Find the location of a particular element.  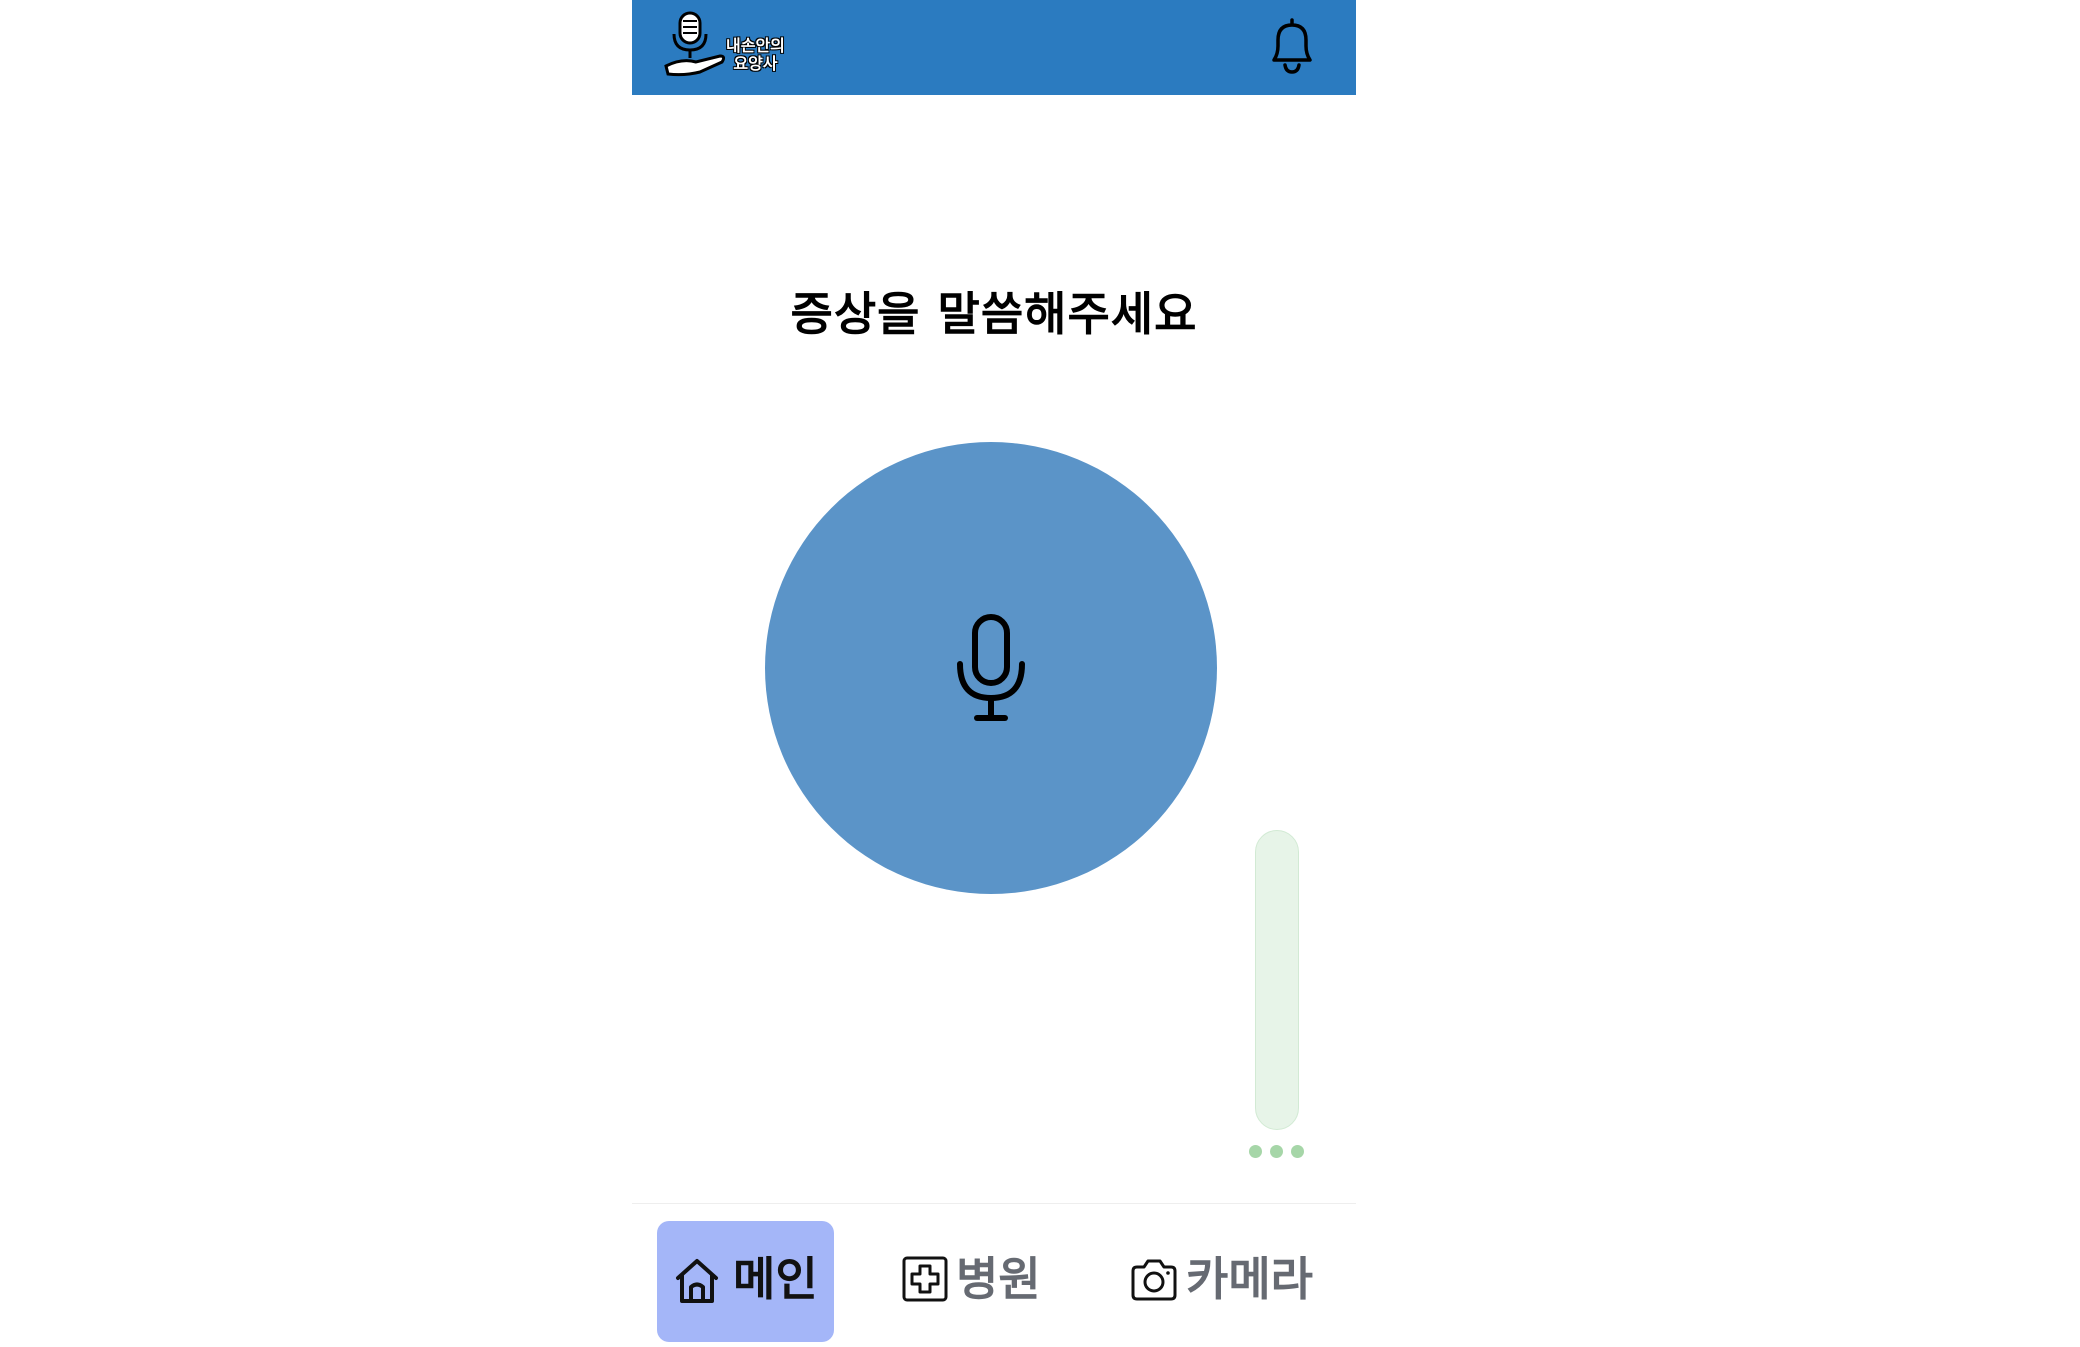

logo-text: 내손안의 요양사 is located at coordinates (755, 55).